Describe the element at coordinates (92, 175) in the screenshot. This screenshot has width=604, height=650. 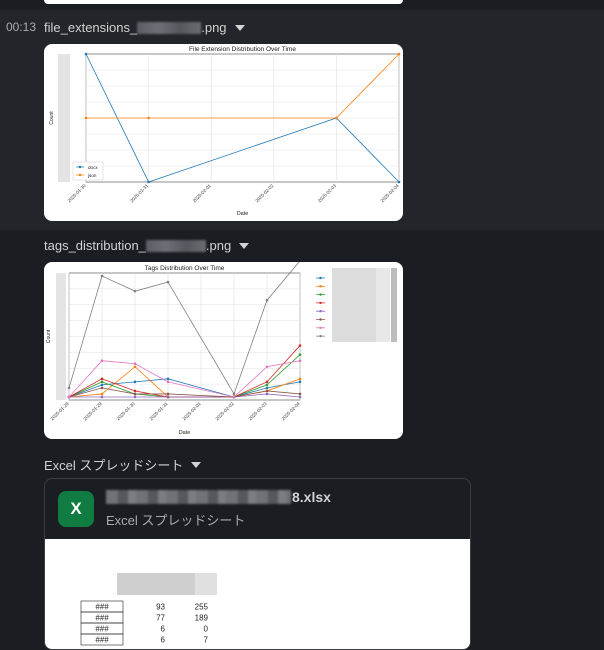
I see `legend-label: json` at that location.